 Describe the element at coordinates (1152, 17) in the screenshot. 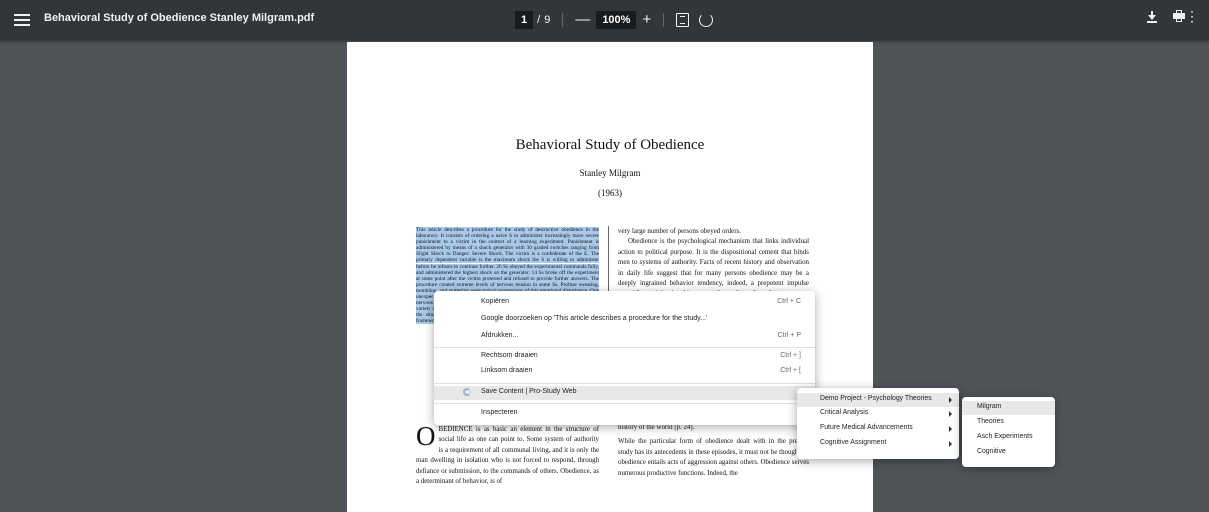

I see `download-icon` at that location.